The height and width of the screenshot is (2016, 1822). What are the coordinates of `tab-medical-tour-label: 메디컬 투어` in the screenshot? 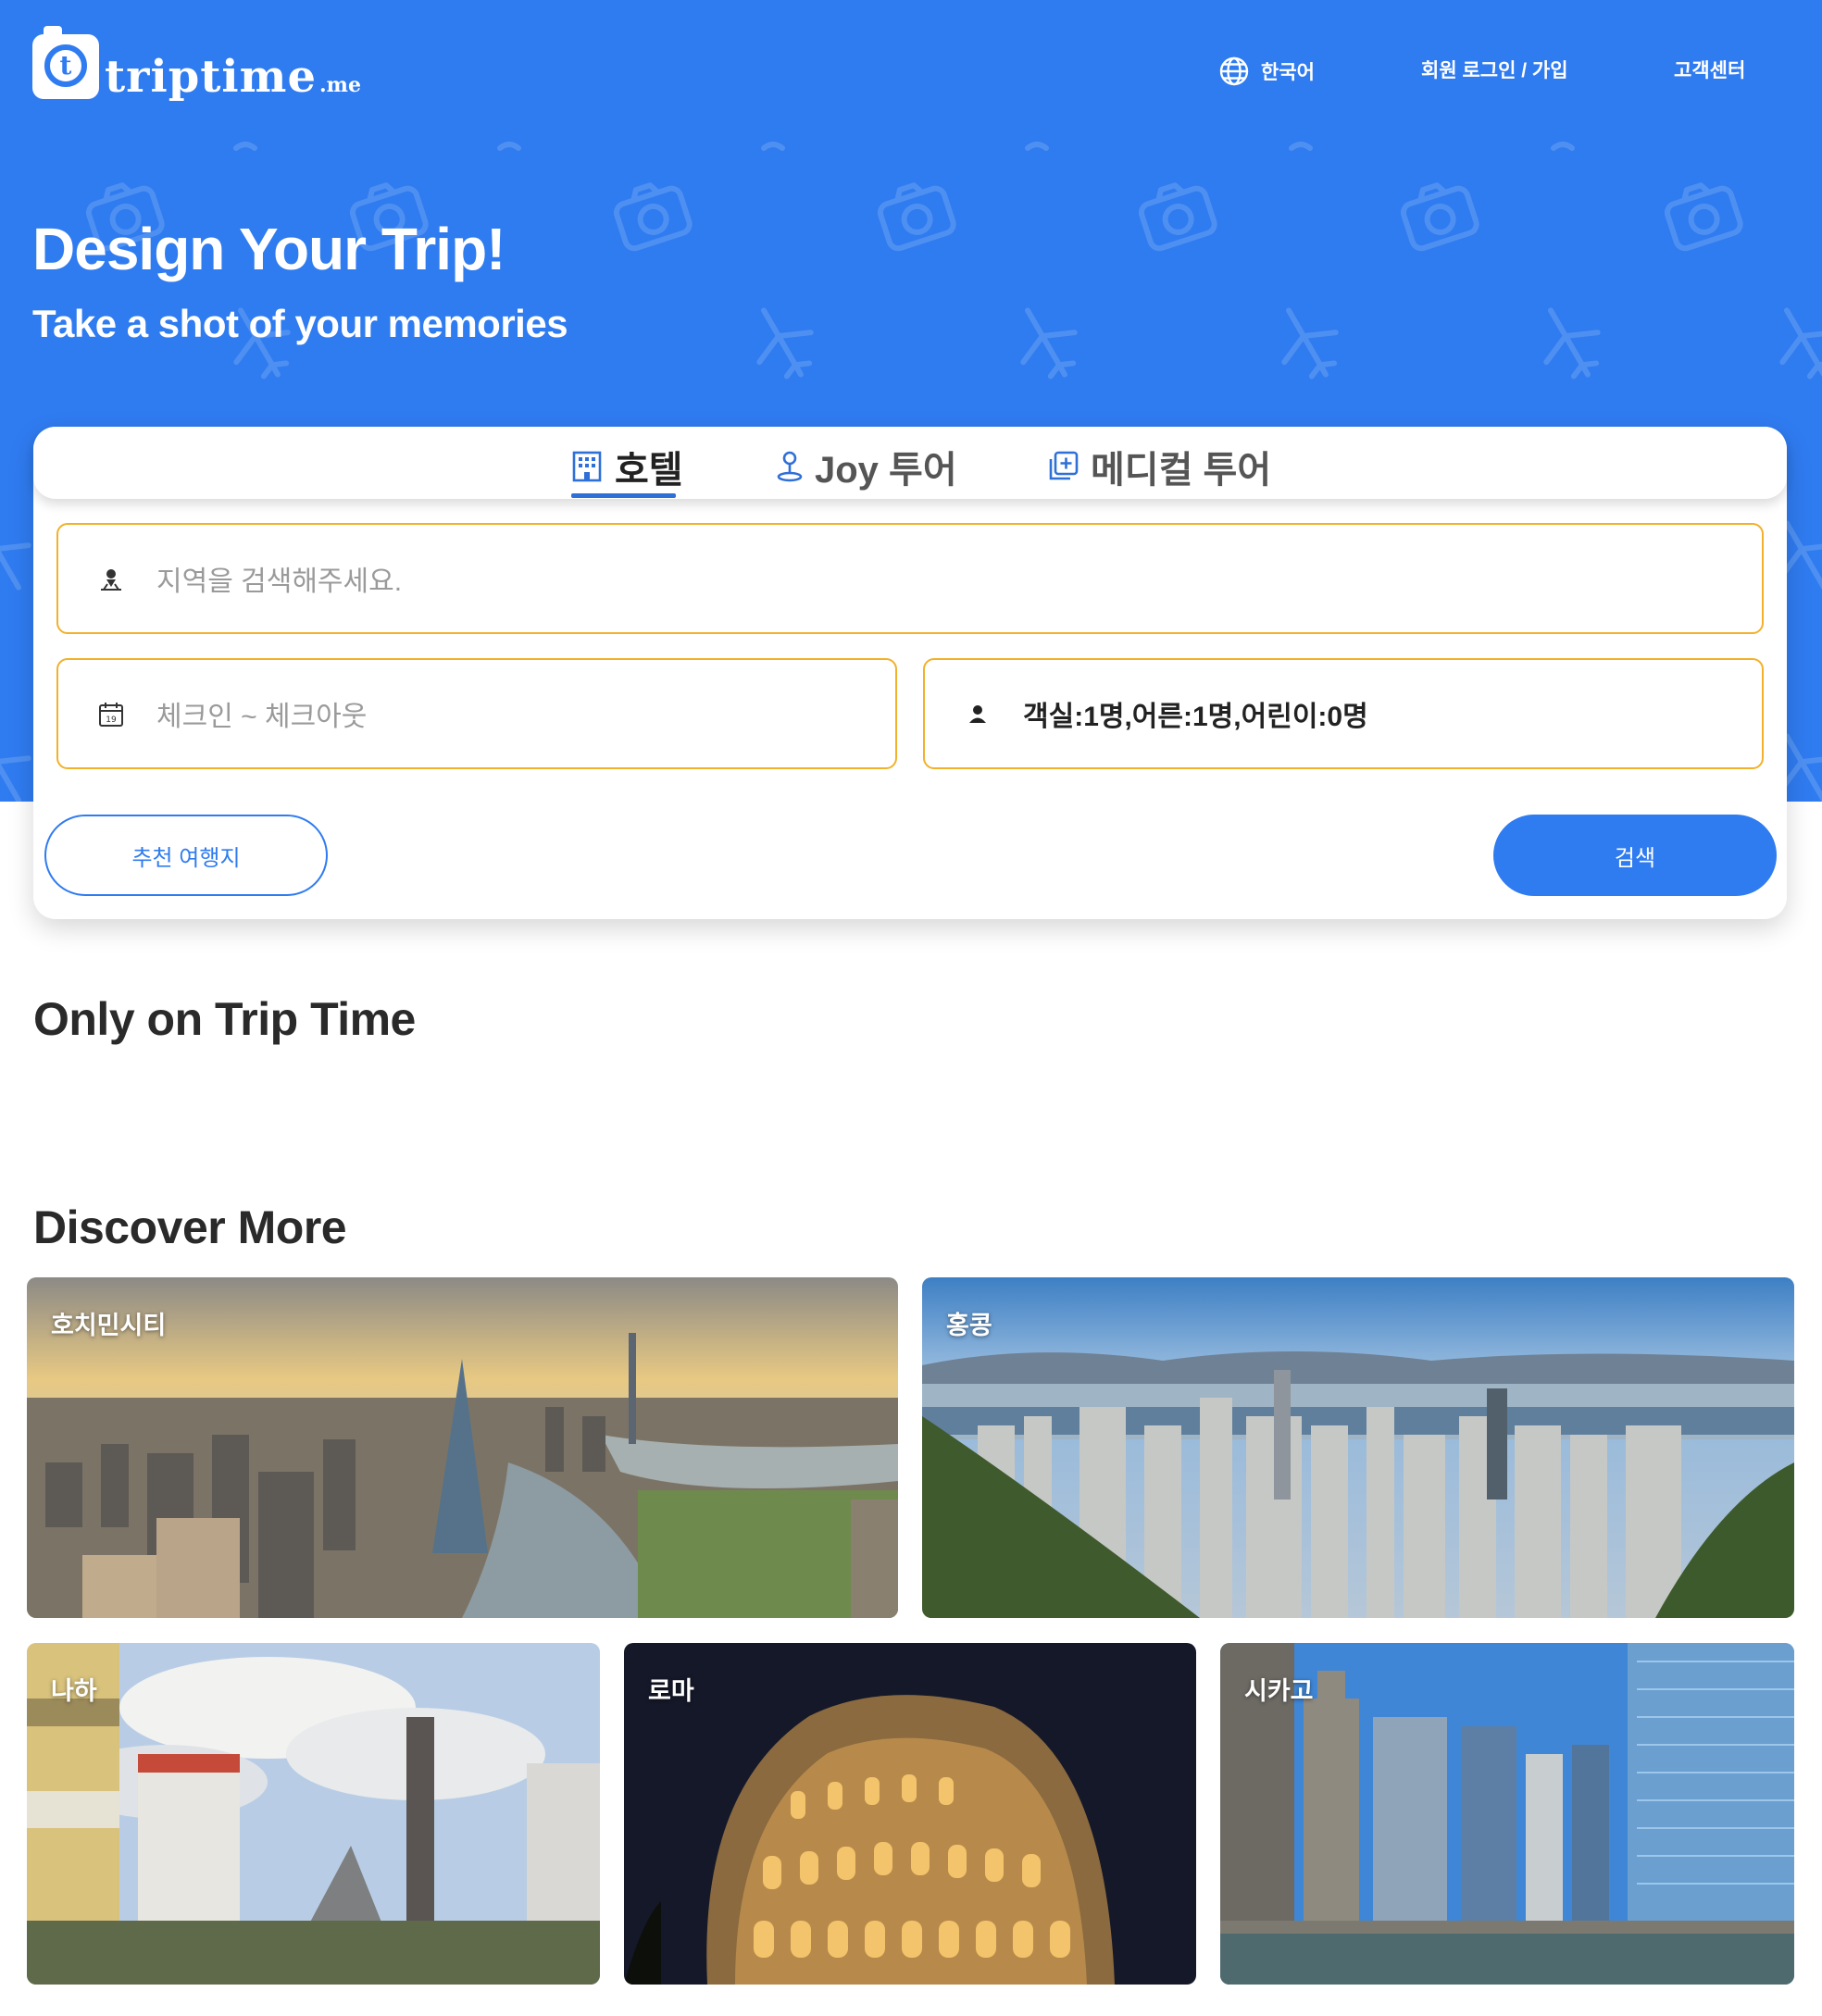 It's located at (1181, 470).